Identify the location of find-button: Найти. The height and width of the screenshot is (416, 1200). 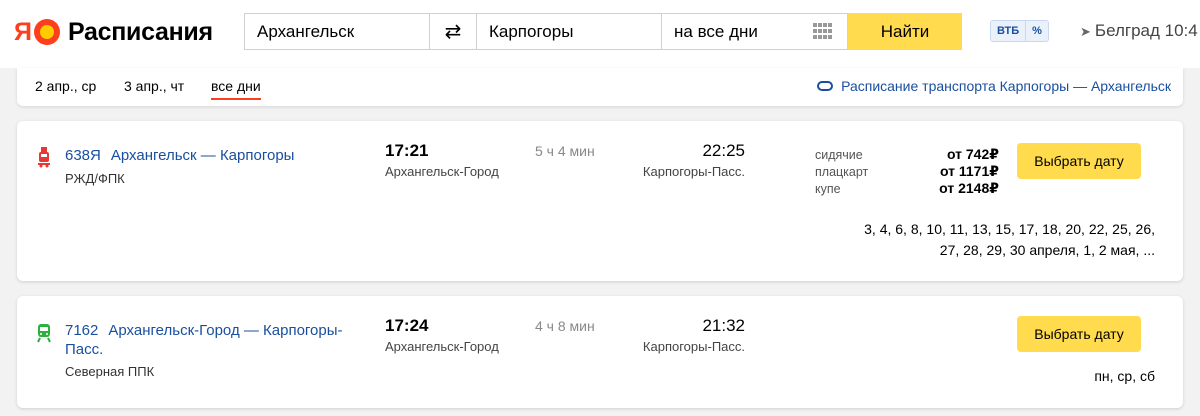
(905, 31).